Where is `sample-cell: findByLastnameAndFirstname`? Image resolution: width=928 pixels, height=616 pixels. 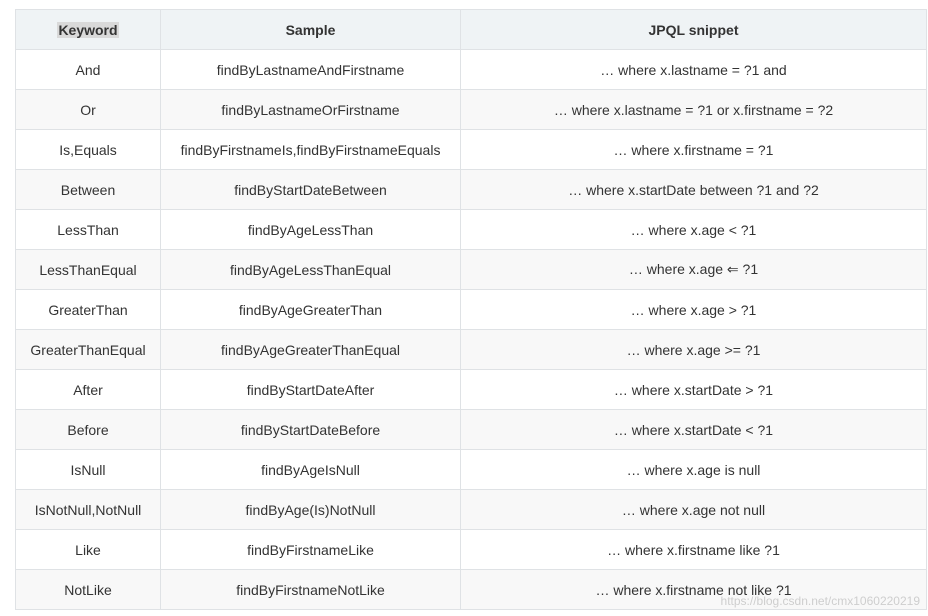
sample-cell: findByLastnameAndFirstname is located at coordinates (310, 69).